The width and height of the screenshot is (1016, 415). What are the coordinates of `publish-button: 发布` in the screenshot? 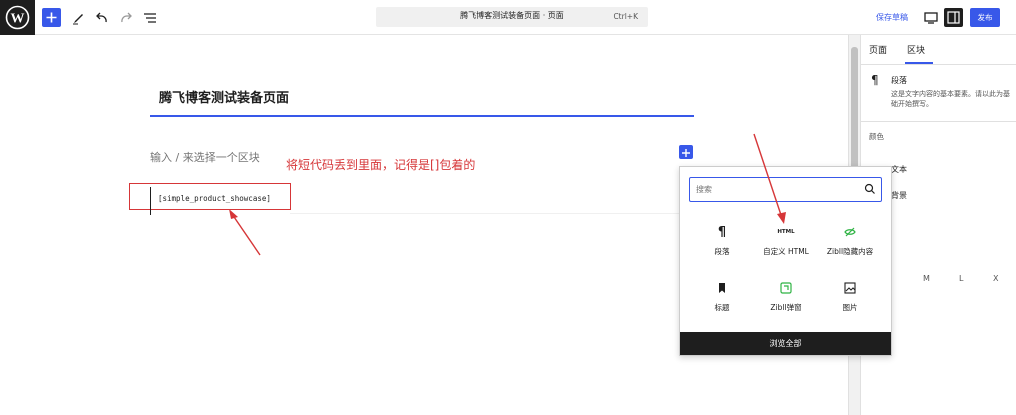 It's located at (985, 17).